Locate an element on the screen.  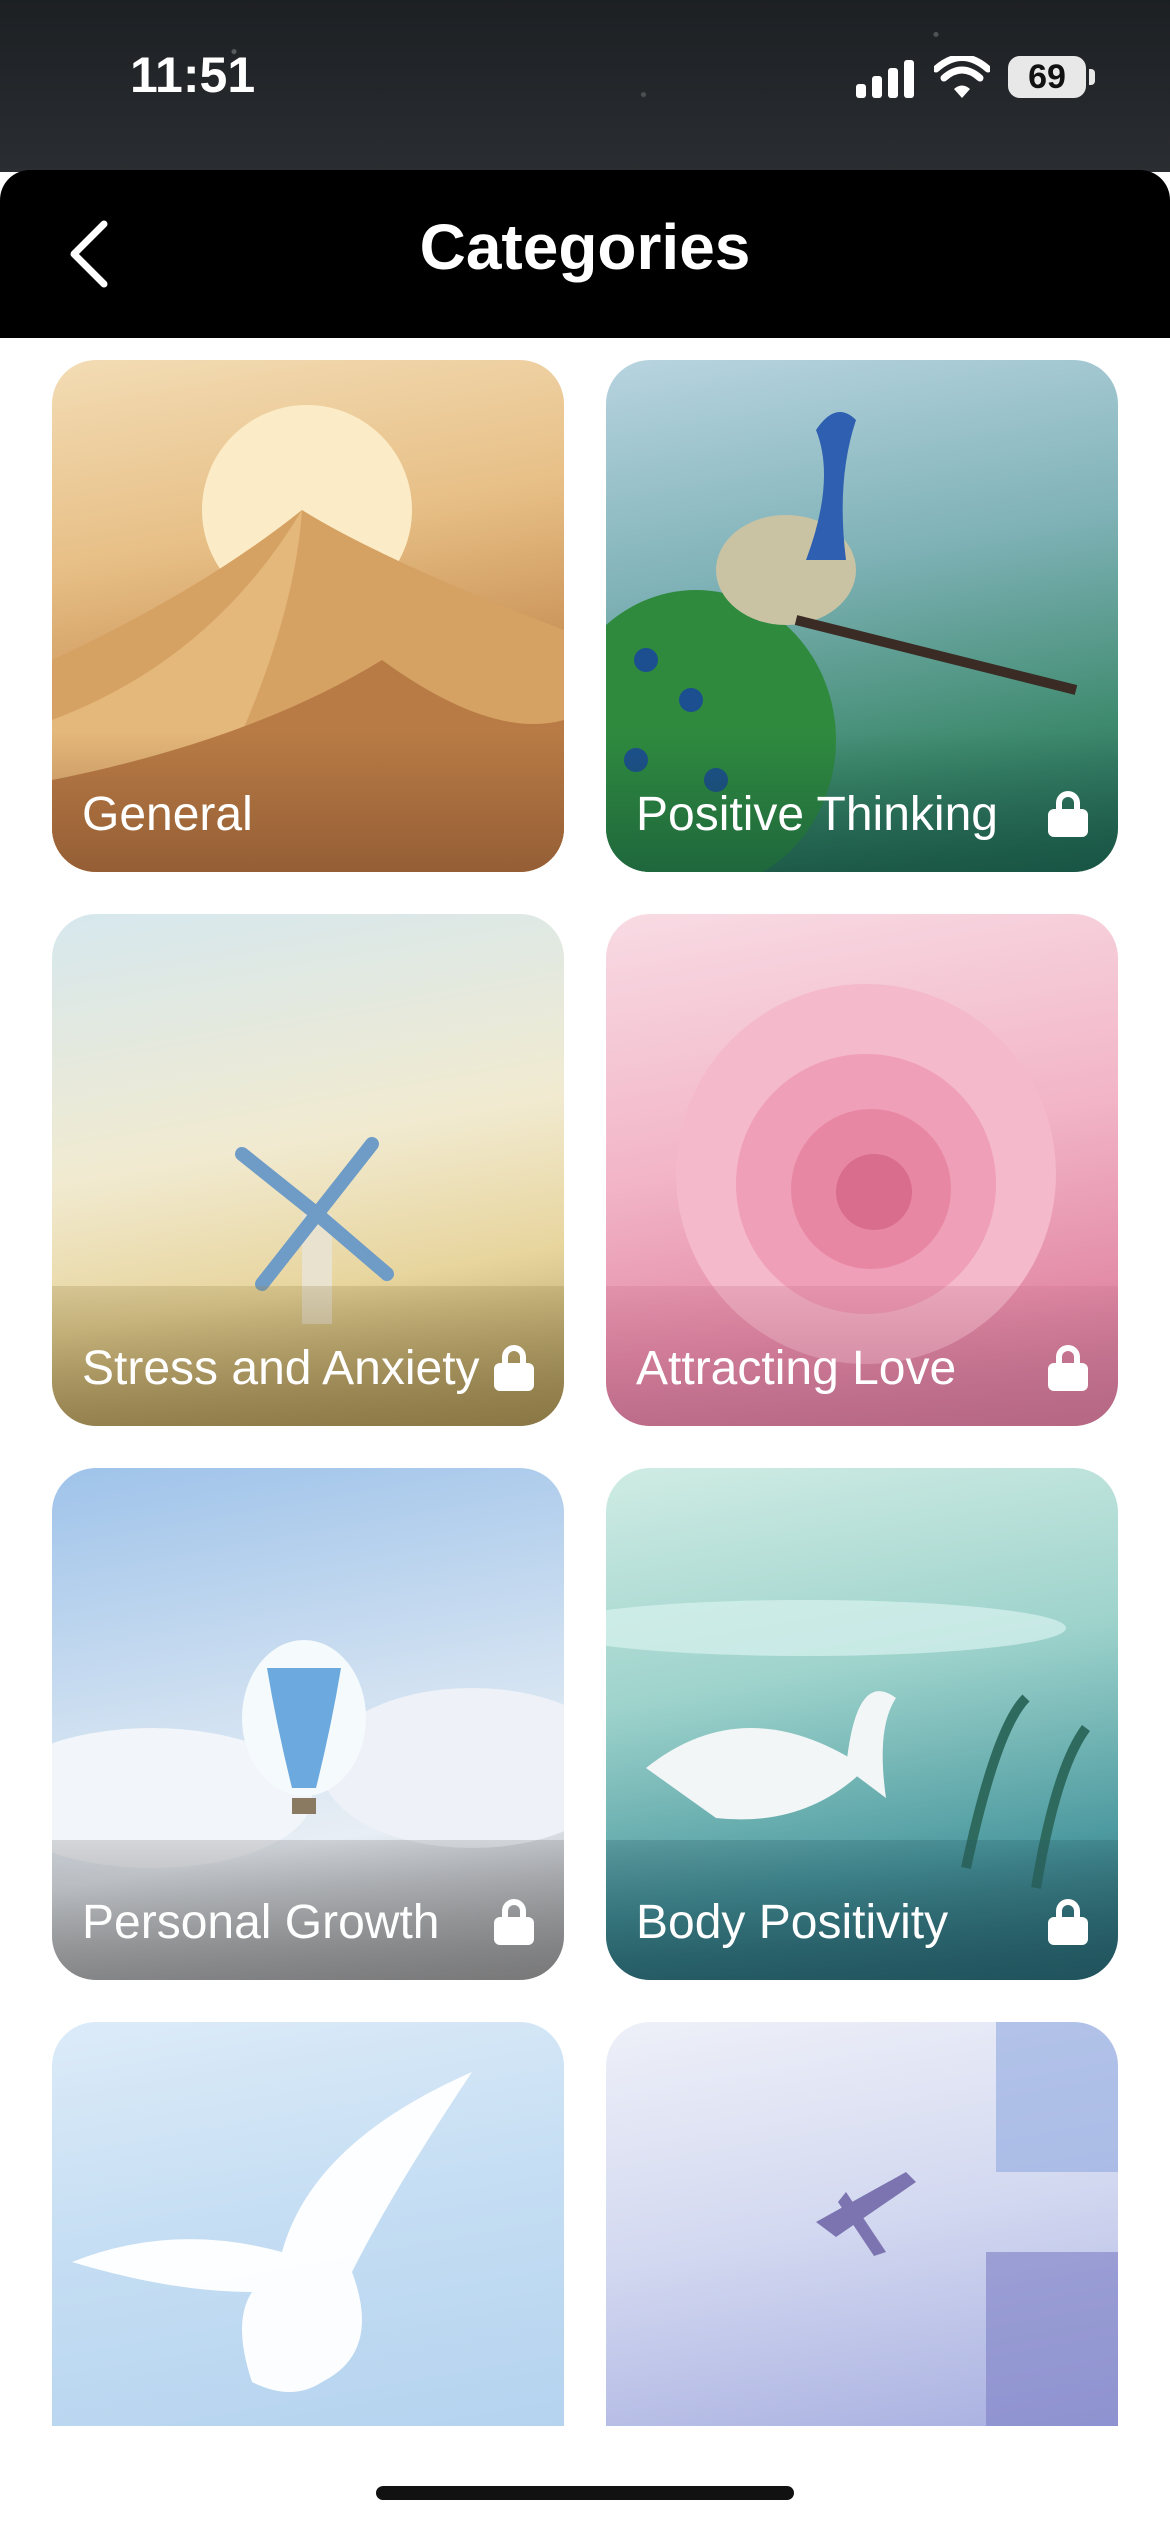
category-label: Attracting Love is located at coordinates (796, 1368).